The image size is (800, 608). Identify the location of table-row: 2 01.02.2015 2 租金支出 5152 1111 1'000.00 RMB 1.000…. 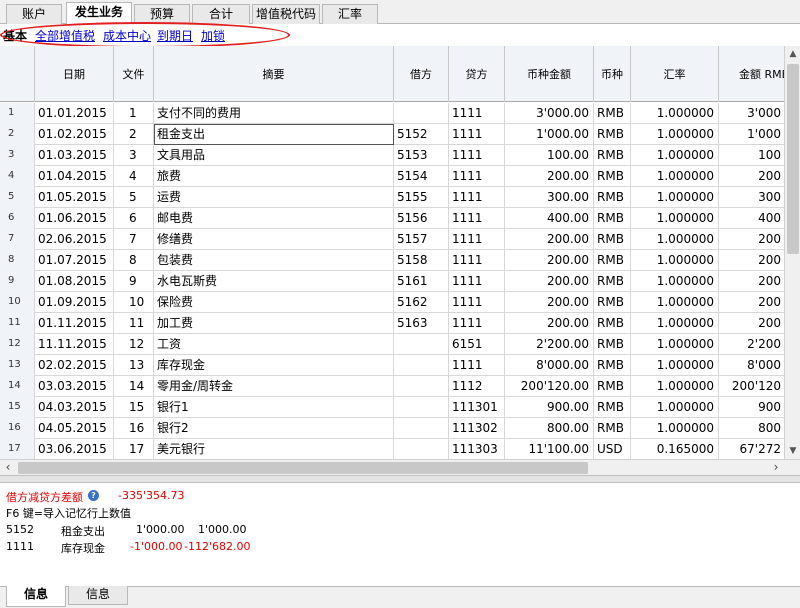
(392, 134).